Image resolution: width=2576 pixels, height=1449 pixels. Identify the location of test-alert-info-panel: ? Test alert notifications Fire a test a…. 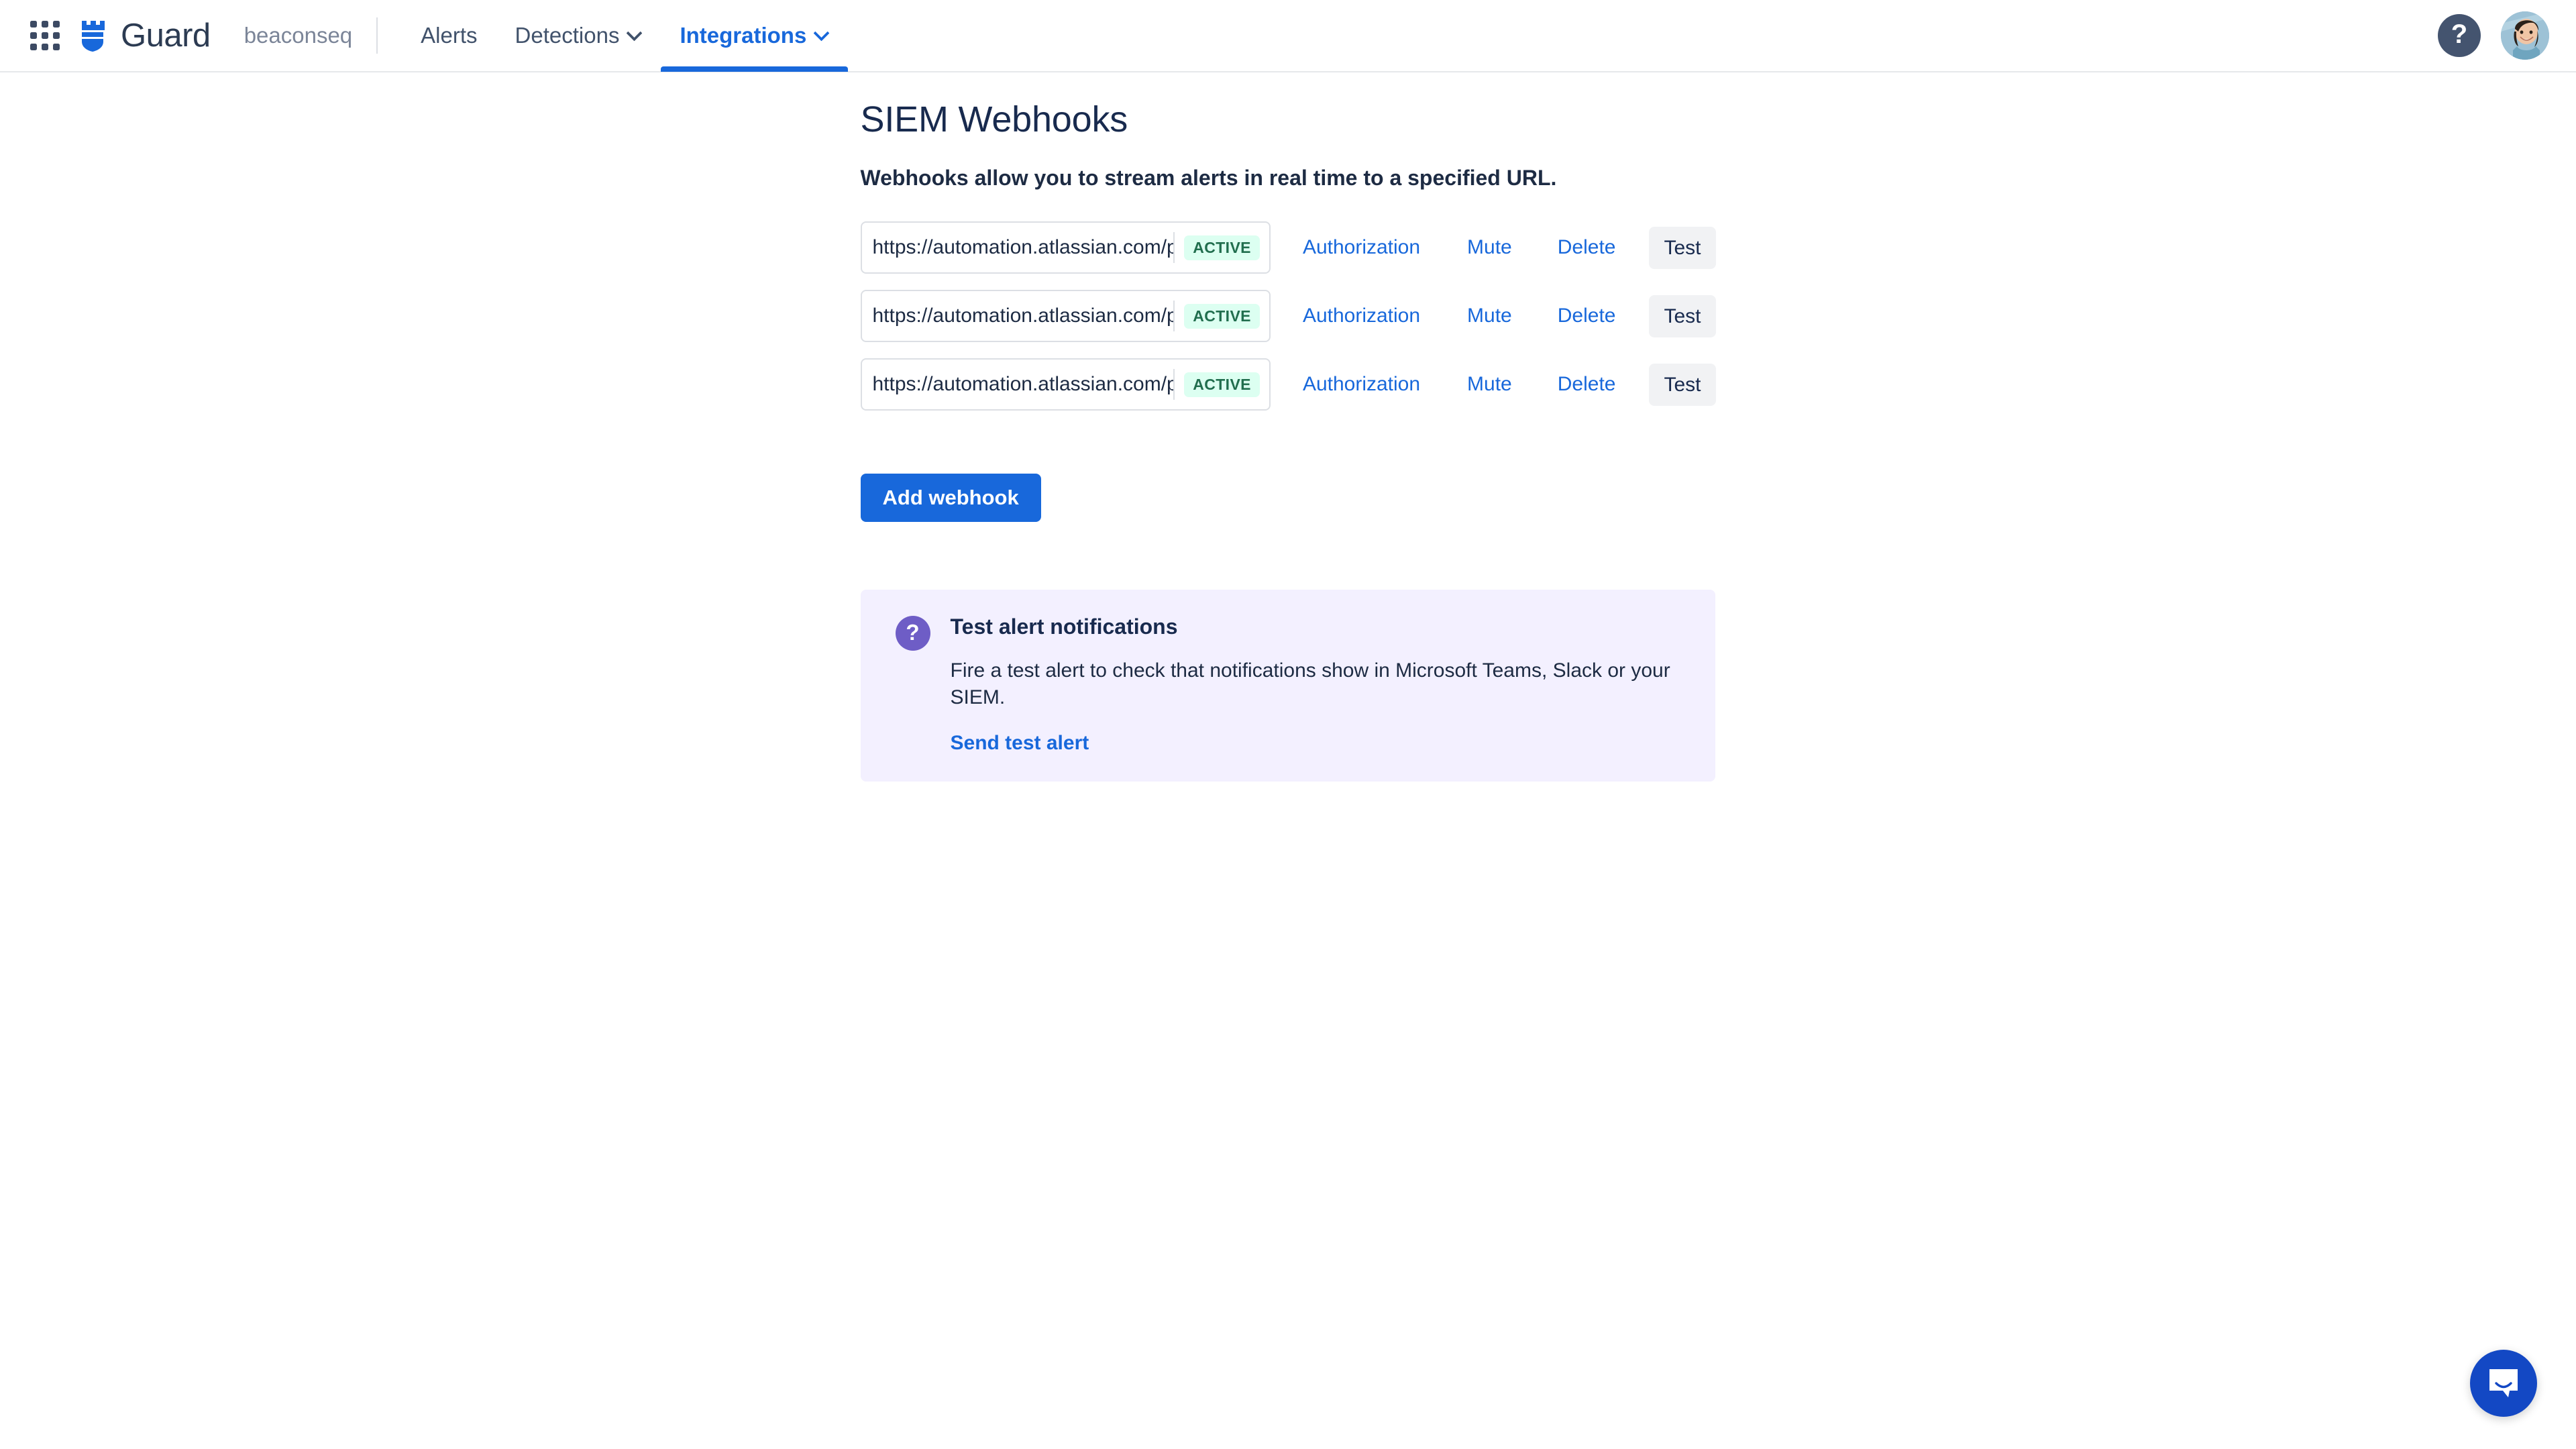
(1287, 686).